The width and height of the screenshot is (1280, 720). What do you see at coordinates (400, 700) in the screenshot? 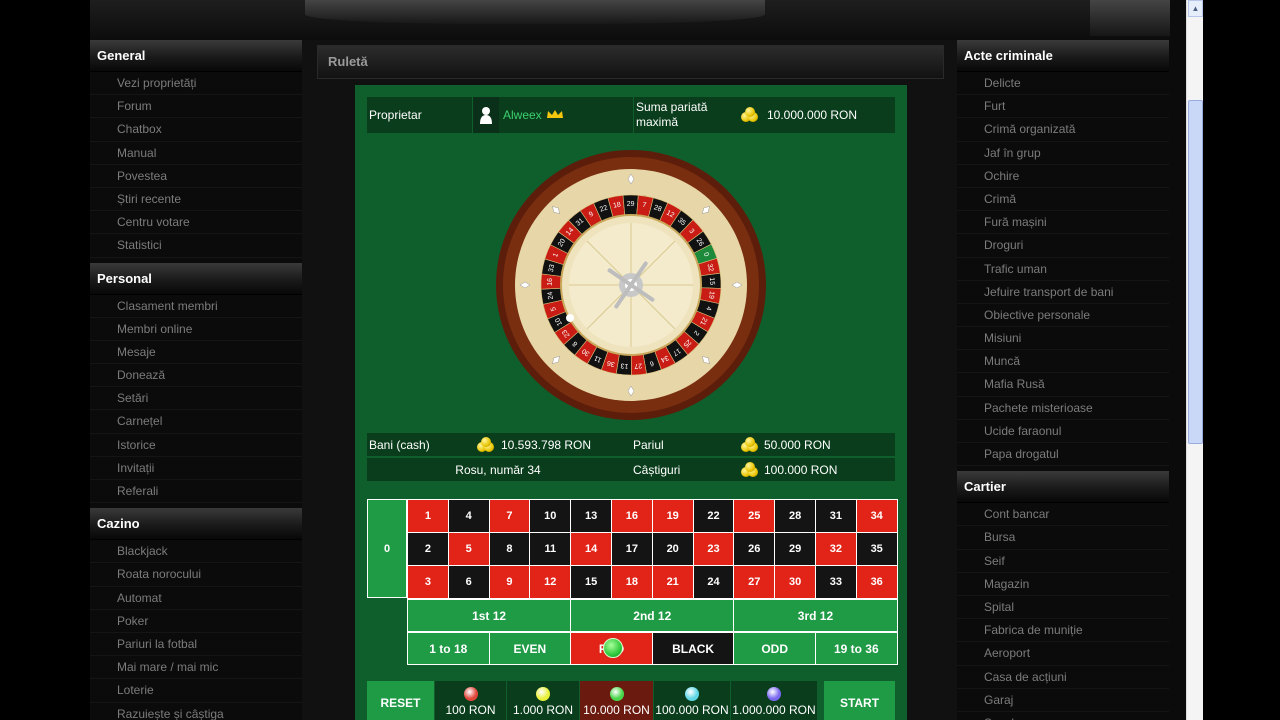
I see `reset-button: RESET` at bounding box center [400, 700].